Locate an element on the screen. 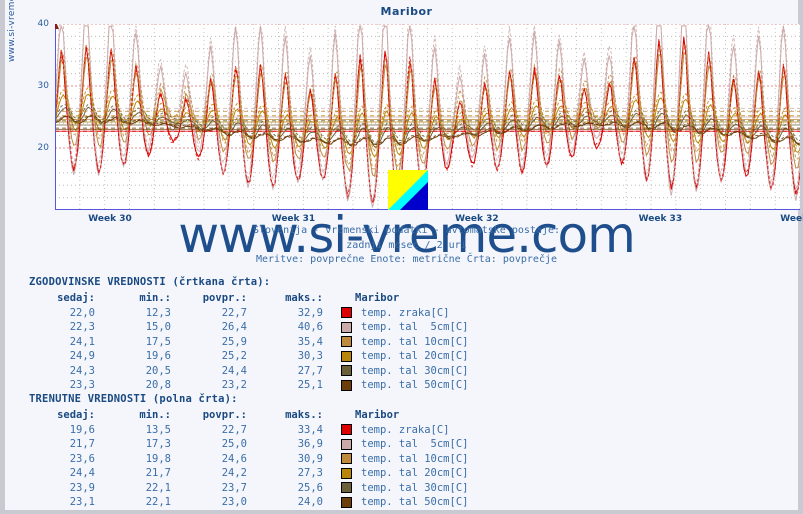 This screenshot has width=803, height=514. cell-povpr: 23,7 is located at coordinates (234, 487).